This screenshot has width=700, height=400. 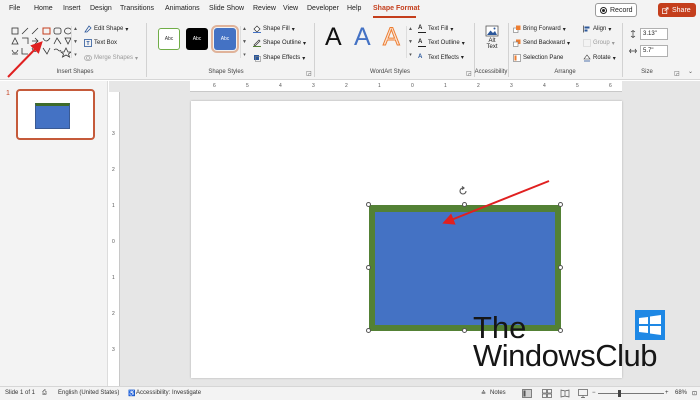 I want to click on rotation-handle-icon, so click(x=463, y=191).